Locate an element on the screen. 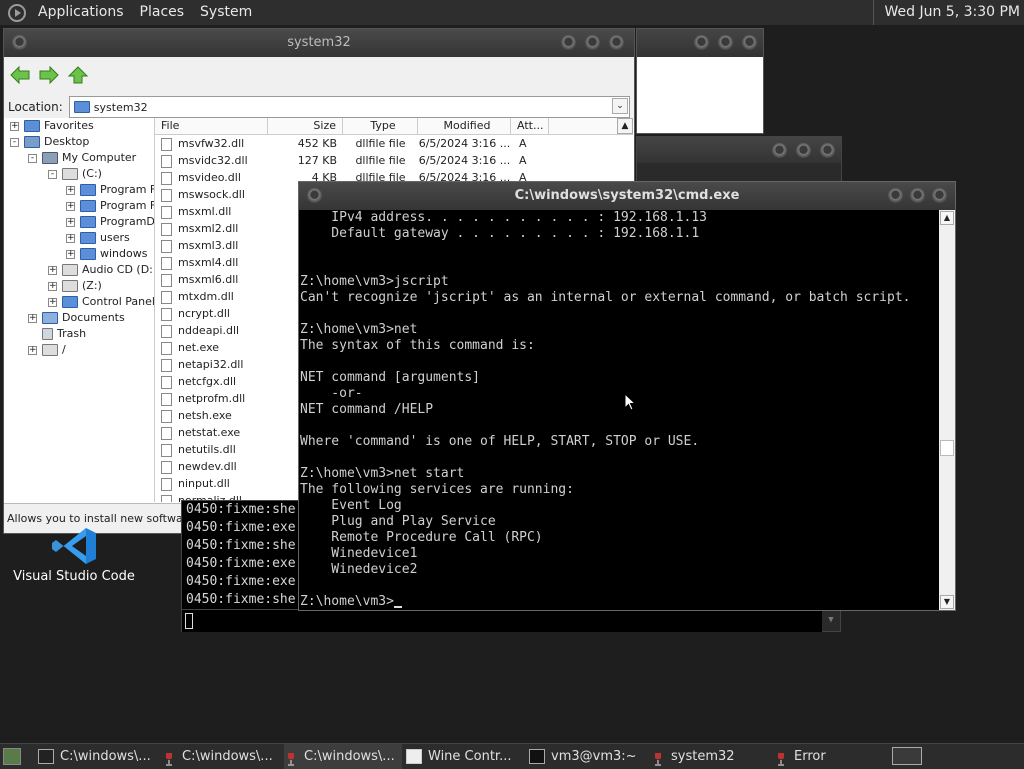 Image resolution: width=1024 pixels, height=769 pixels. location-input: system32 ⌄ is located at coordinates (349, 107).